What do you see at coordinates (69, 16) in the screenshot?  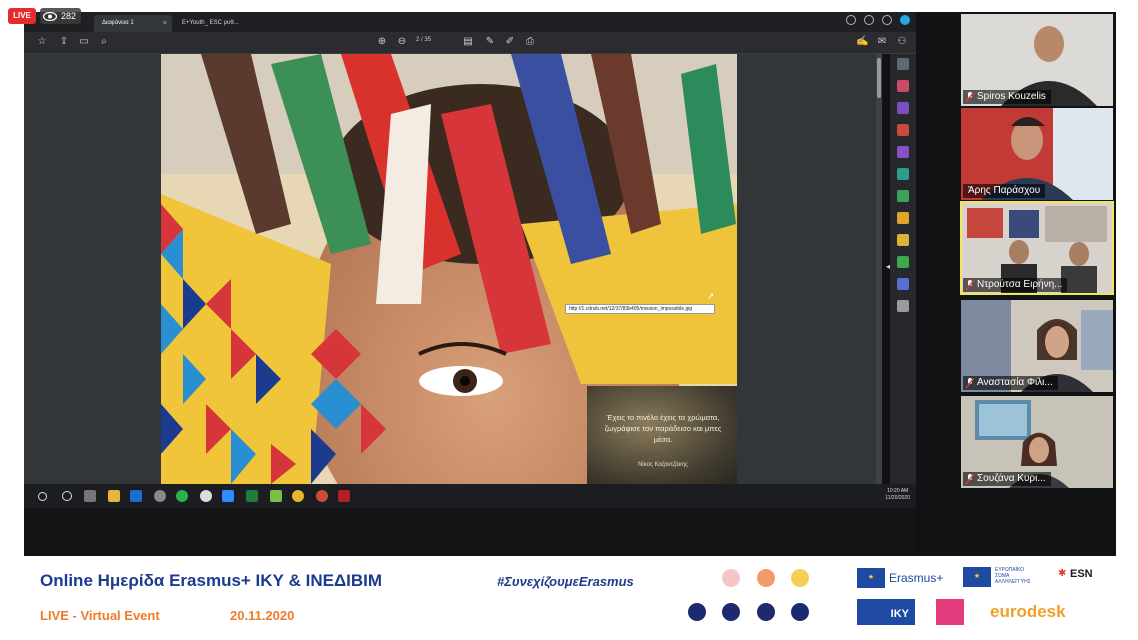 I see `viewer-count-text: 282` at bounding box center [69, 16].